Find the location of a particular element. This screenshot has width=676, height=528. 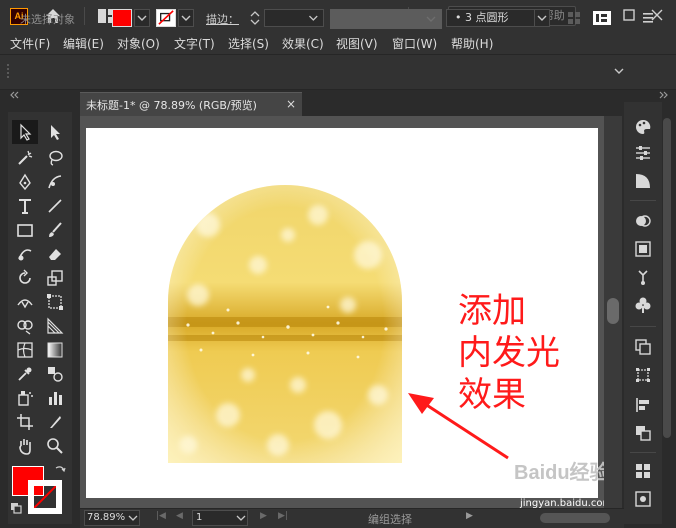

curvature-tool is located at coordinates (55, 182).